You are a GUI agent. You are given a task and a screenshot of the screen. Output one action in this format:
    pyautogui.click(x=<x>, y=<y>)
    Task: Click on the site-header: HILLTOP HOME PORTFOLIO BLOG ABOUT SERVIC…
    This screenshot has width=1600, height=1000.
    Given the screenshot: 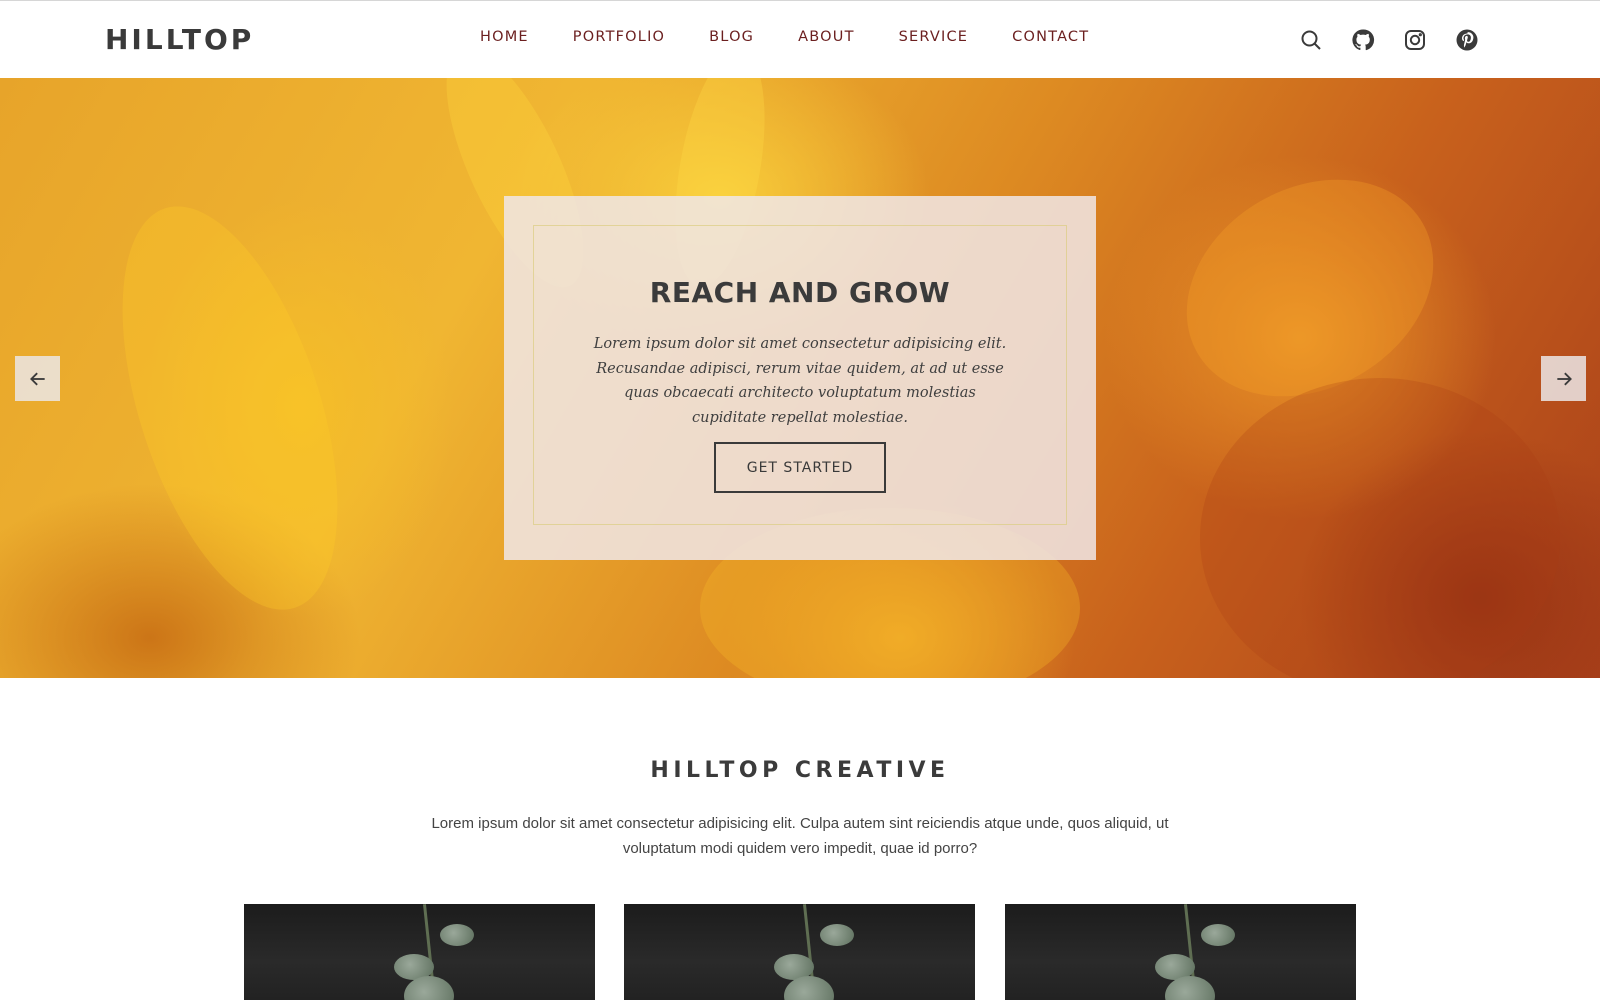 What is the action you would take?
    pyautogui.click(x=800, y=39)
    